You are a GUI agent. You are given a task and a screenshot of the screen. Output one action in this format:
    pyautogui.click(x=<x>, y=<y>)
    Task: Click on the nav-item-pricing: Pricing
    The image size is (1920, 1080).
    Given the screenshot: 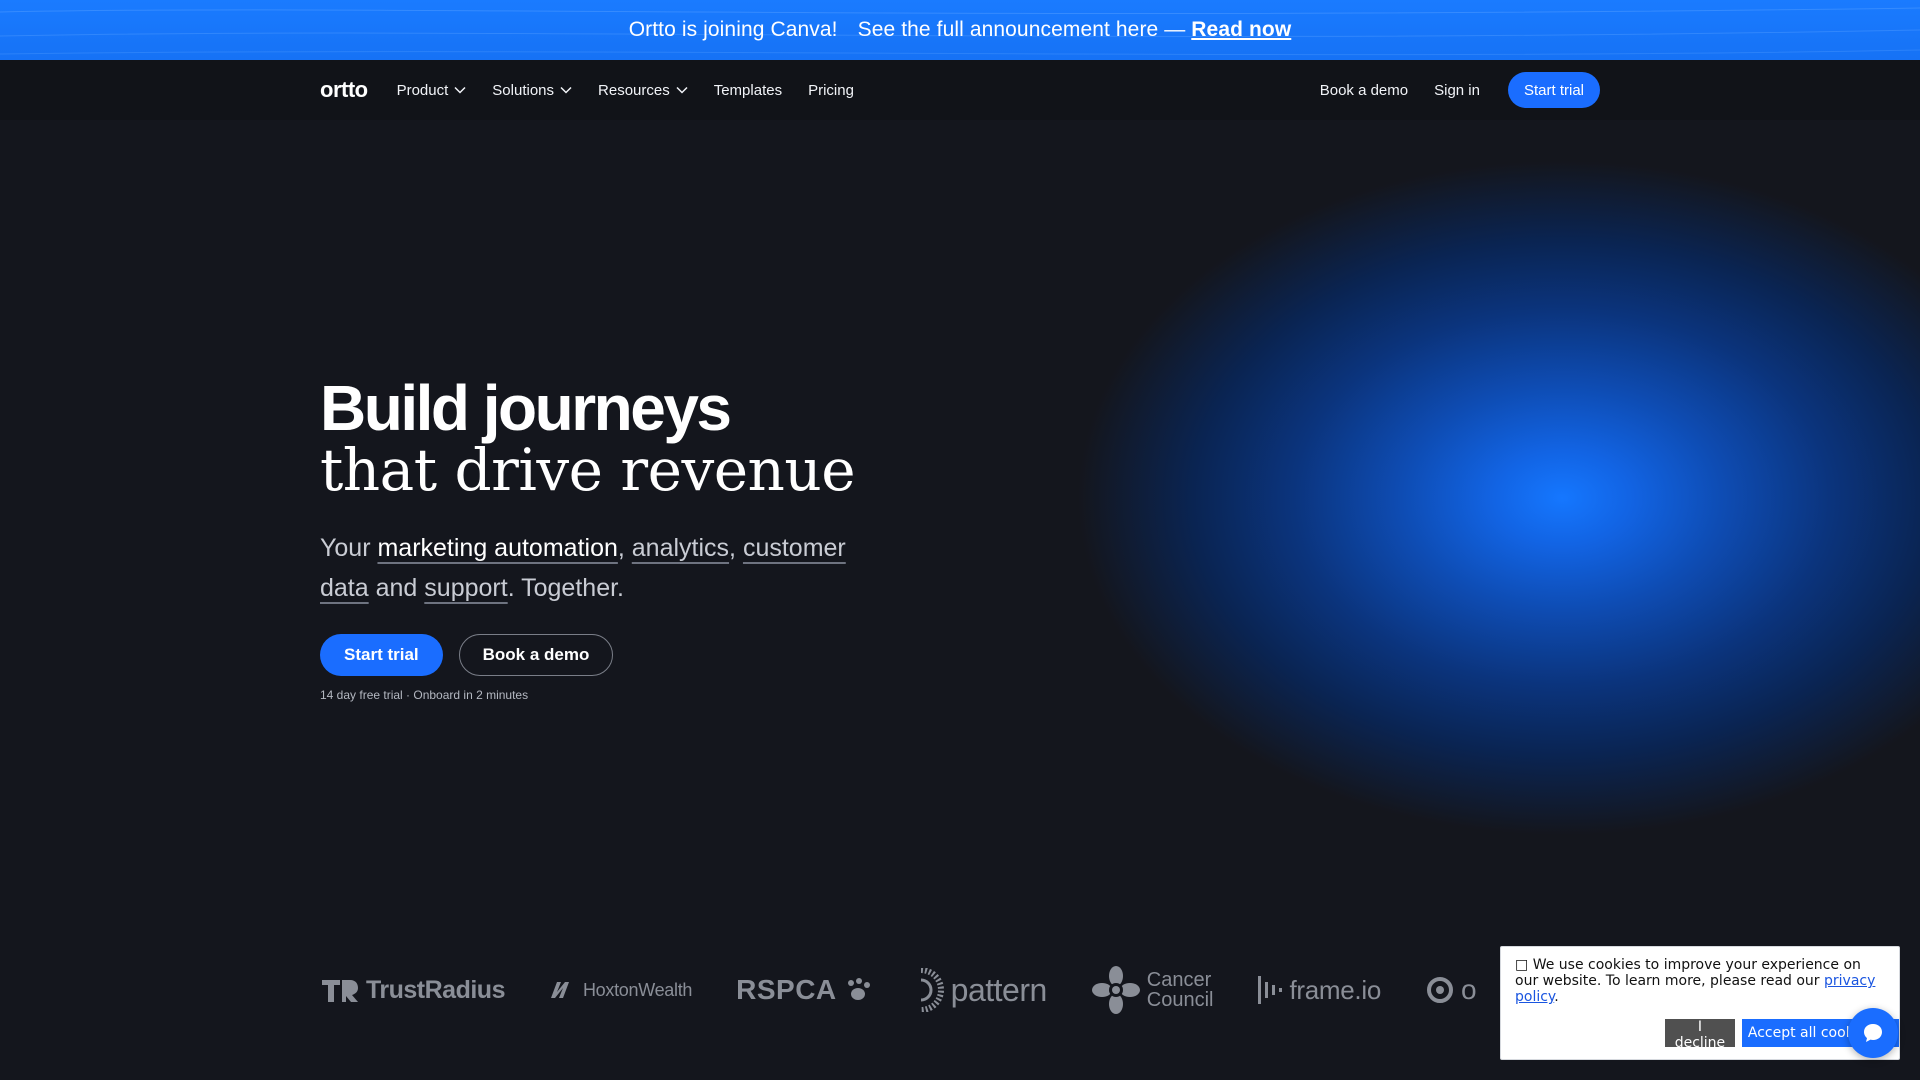 What is the action you would take?
    pyautogui.click(x=831, y=90)
    